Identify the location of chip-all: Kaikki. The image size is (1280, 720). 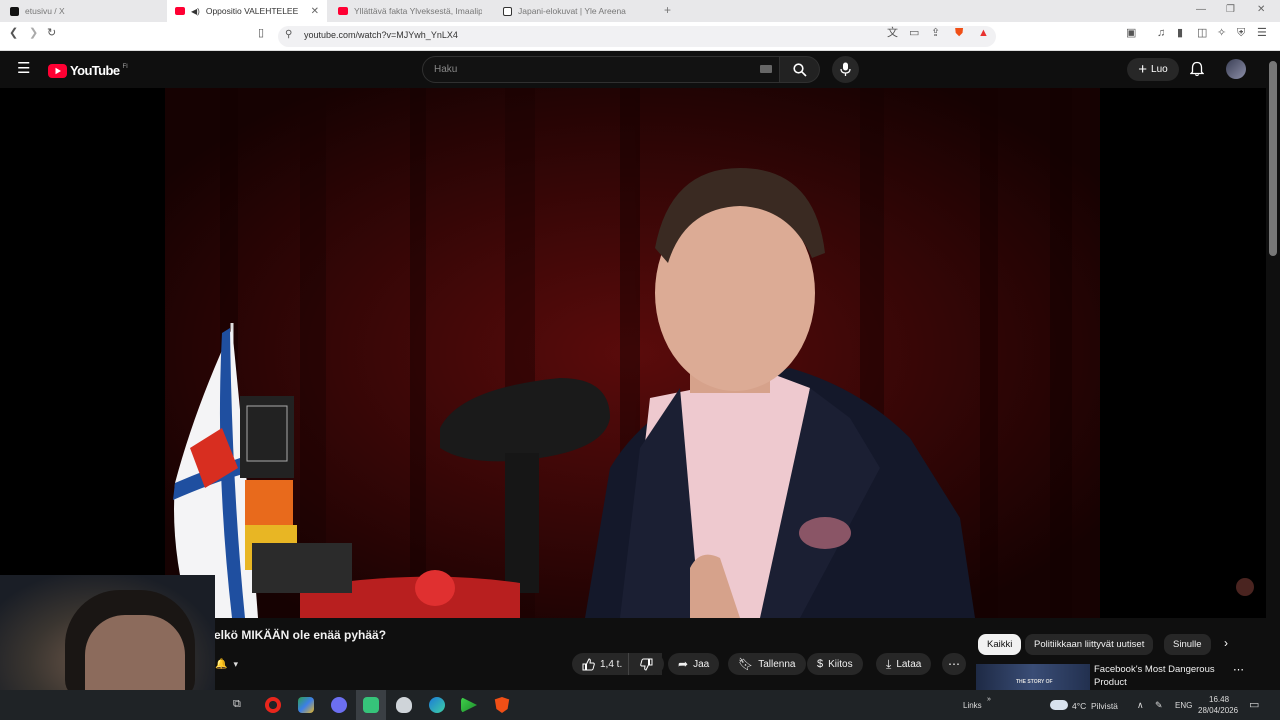
(1000, 644).